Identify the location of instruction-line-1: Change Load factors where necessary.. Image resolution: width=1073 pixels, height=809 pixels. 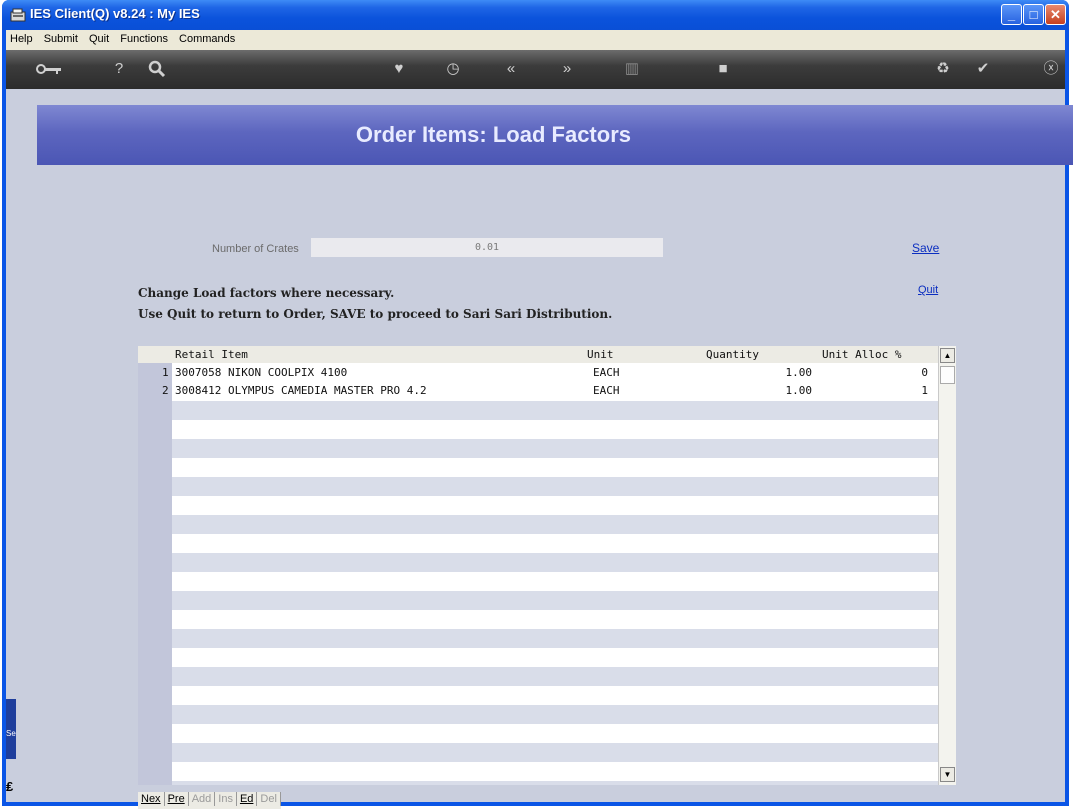
(266, 293).